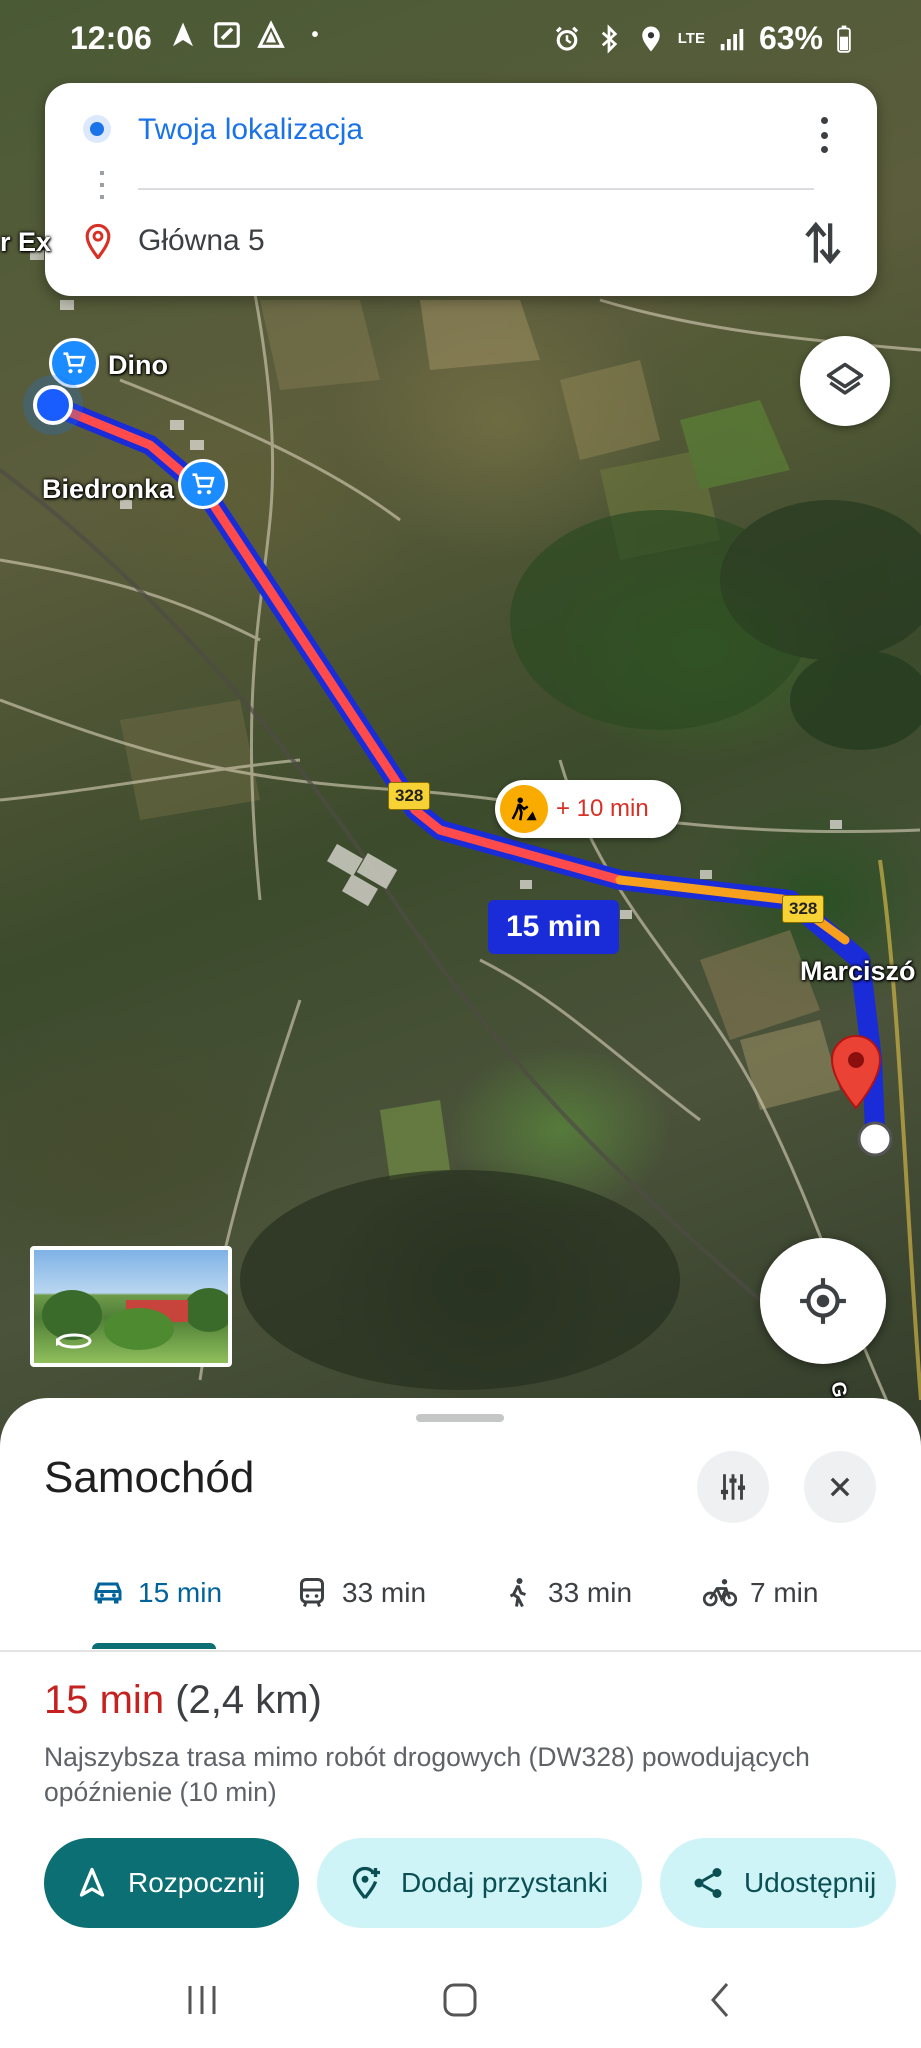 The height and width of the screenshot is (2048, 921). Describe the element at coordinates (138, 365) in the screenshot. I see `map-label-dino: Dino` at that location.